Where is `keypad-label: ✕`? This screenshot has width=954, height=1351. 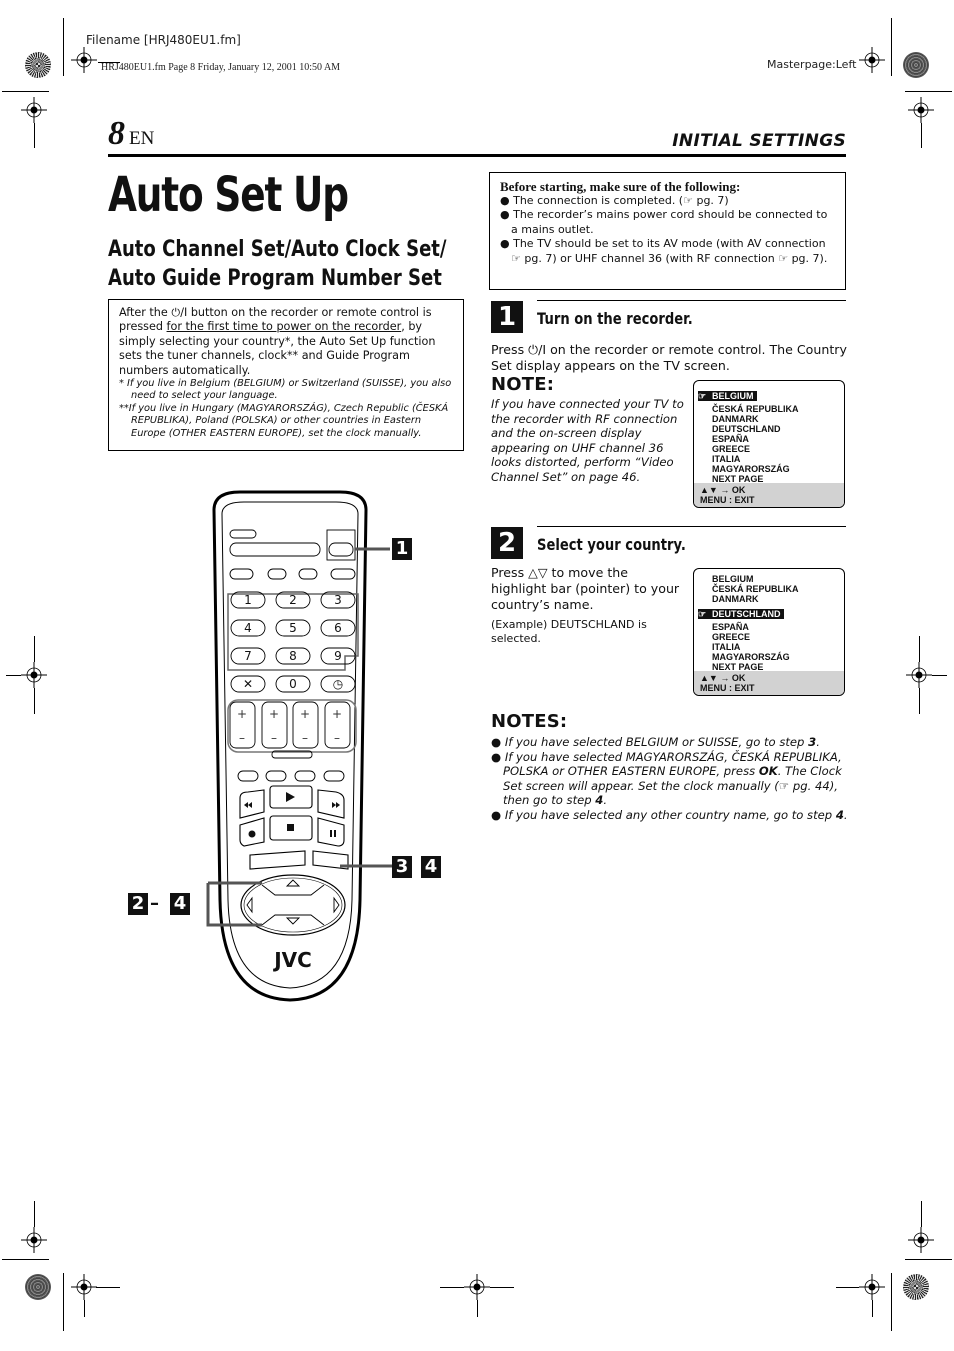 keypad-label: ✕ is located at coordinates (248, 684).